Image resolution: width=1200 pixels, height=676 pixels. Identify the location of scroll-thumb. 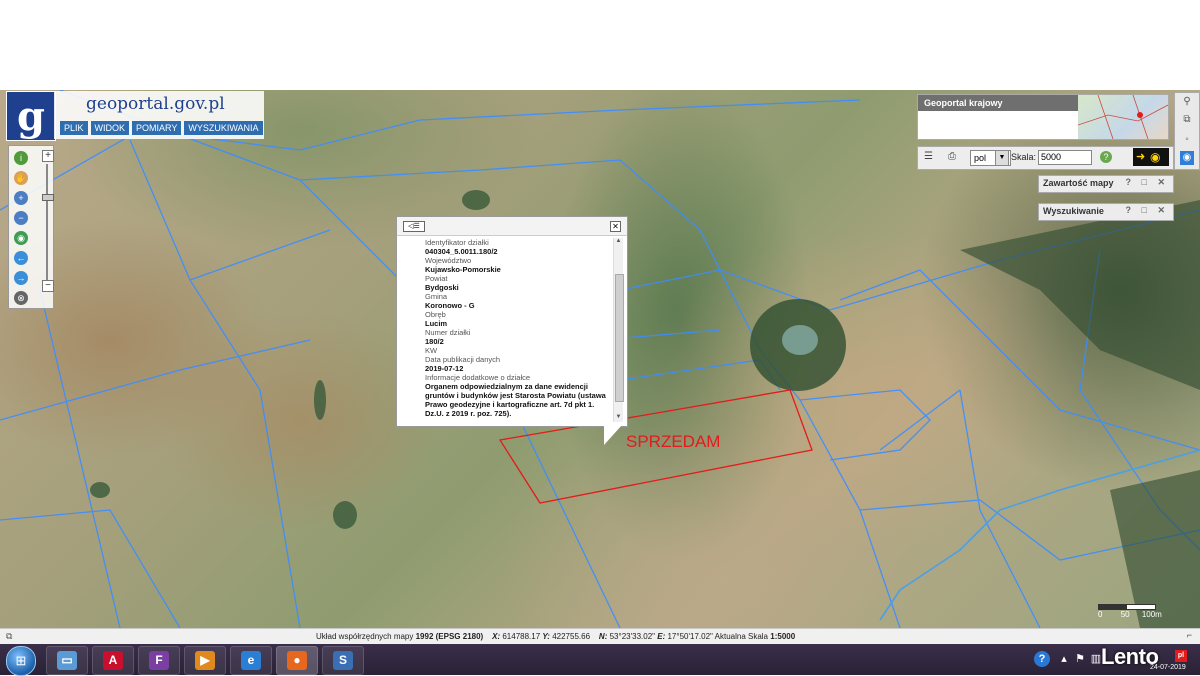
(619, 338).